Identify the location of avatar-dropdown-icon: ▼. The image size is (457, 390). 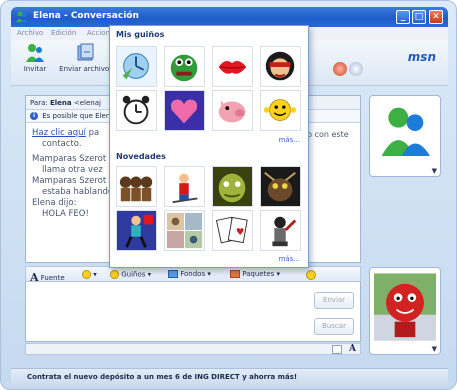
(434, 171).